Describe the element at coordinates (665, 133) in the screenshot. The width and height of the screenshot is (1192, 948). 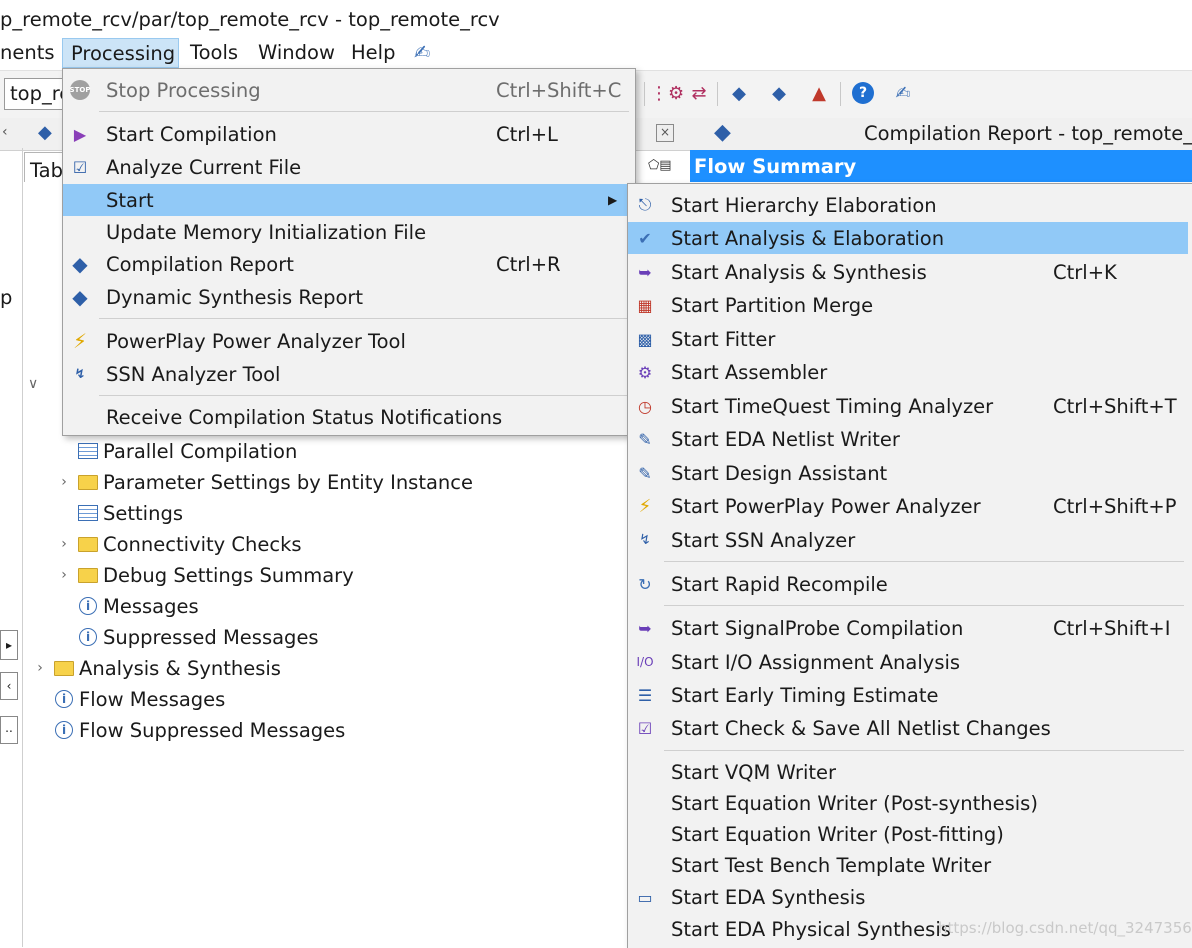
I see `close-icon: ×` at that location.